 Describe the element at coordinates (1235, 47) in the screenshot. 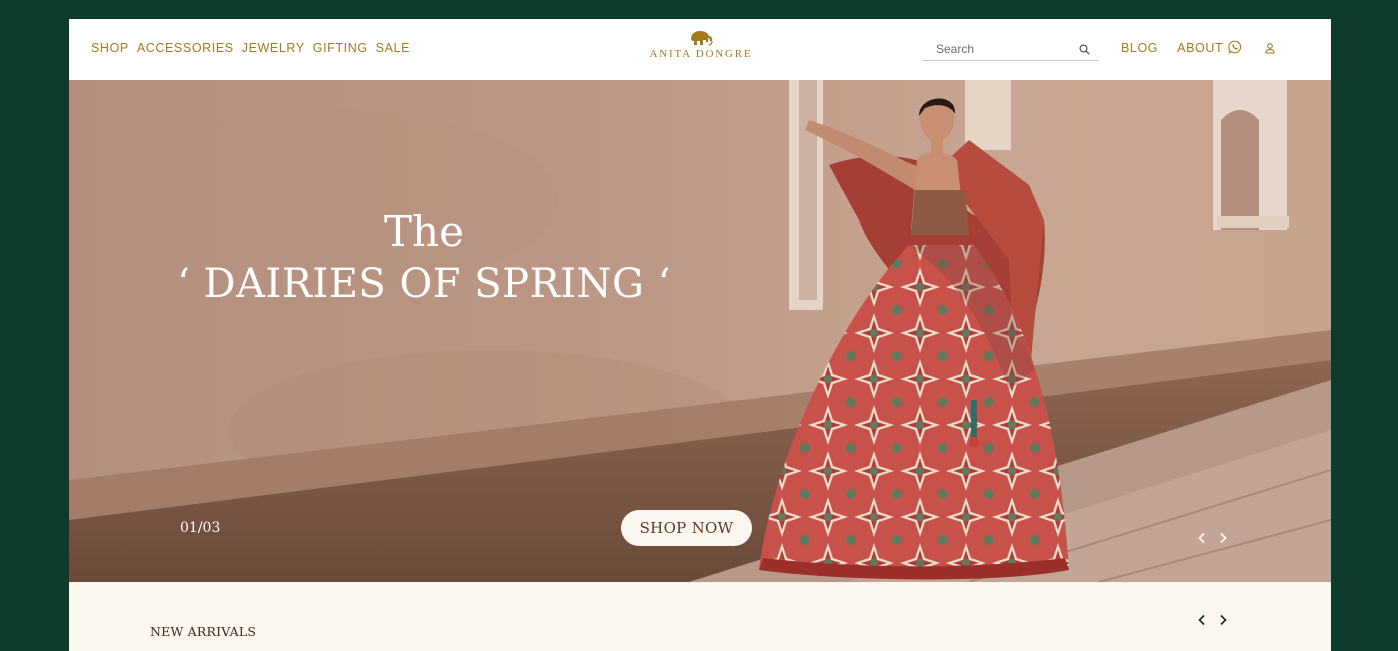

I see `whatsapp-icon` at that location.